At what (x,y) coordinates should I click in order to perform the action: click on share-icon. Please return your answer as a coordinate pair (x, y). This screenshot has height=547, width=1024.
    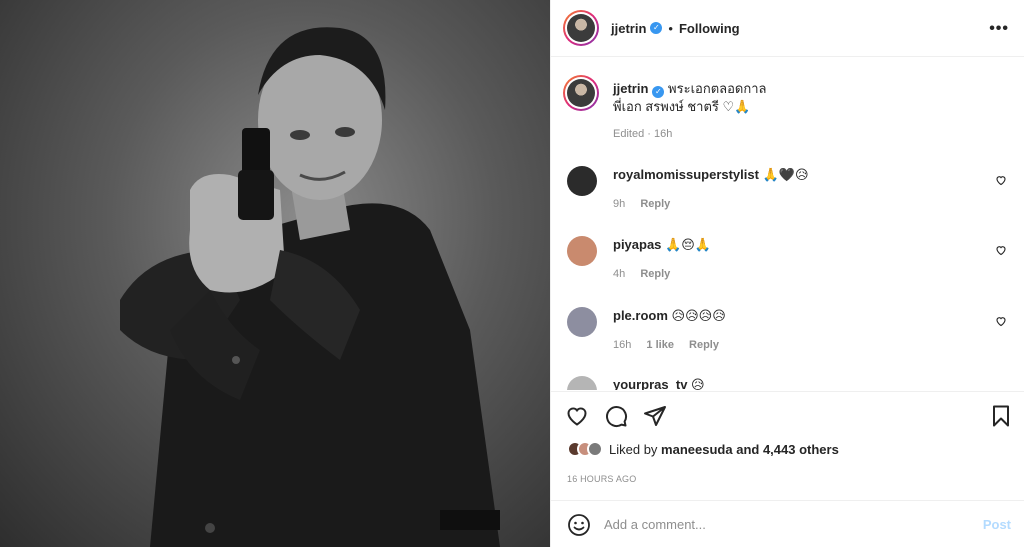
    Looking at the image, I should click on (655, 416).